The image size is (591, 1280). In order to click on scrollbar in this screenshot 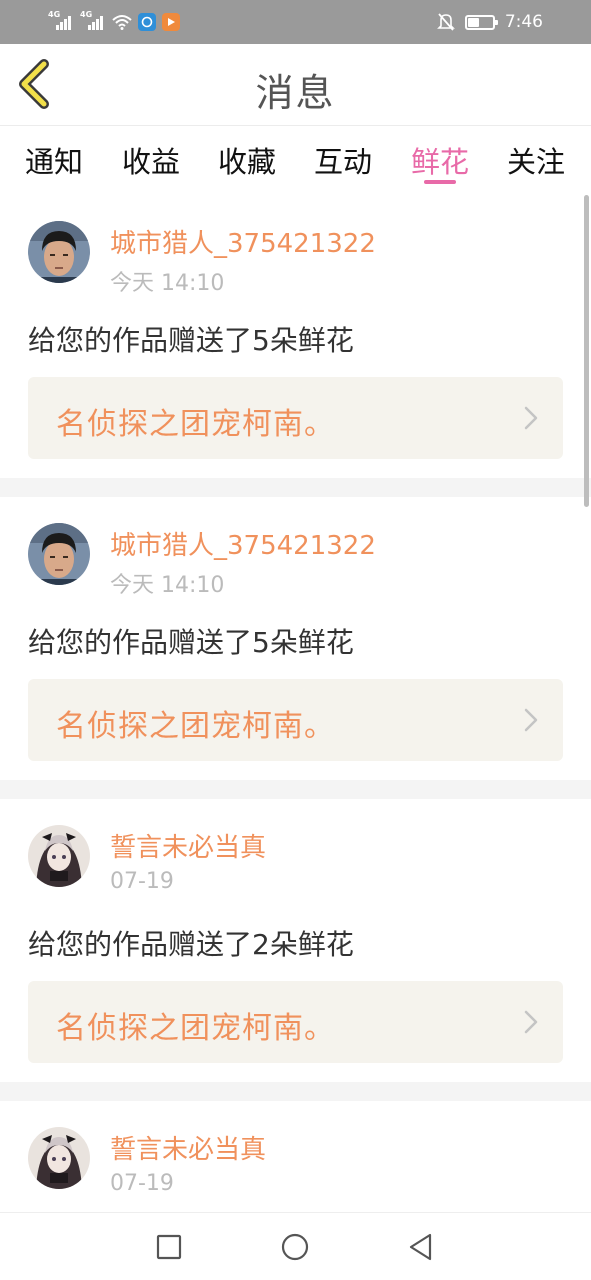, I will do `click(586, 351)`.